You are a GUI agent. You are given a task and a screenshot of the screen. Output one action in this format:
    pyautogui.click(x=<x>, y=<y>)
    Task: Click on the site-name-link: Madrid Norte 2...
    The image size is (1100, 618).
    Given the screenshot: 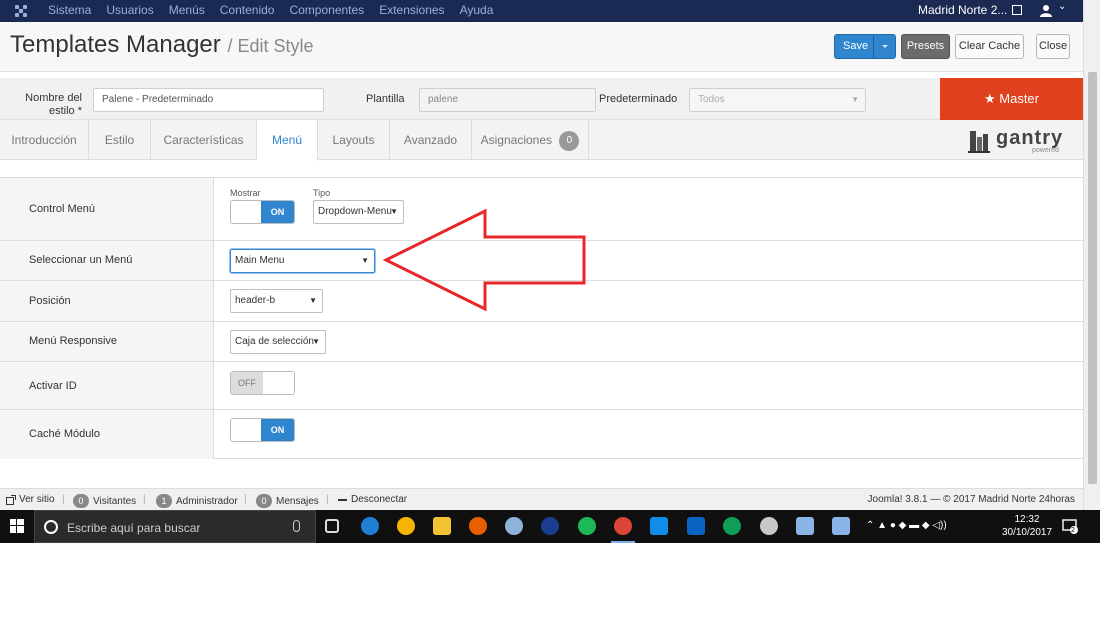 What is the action you would take?
    pyautogui.click(x=962, y=10)
    